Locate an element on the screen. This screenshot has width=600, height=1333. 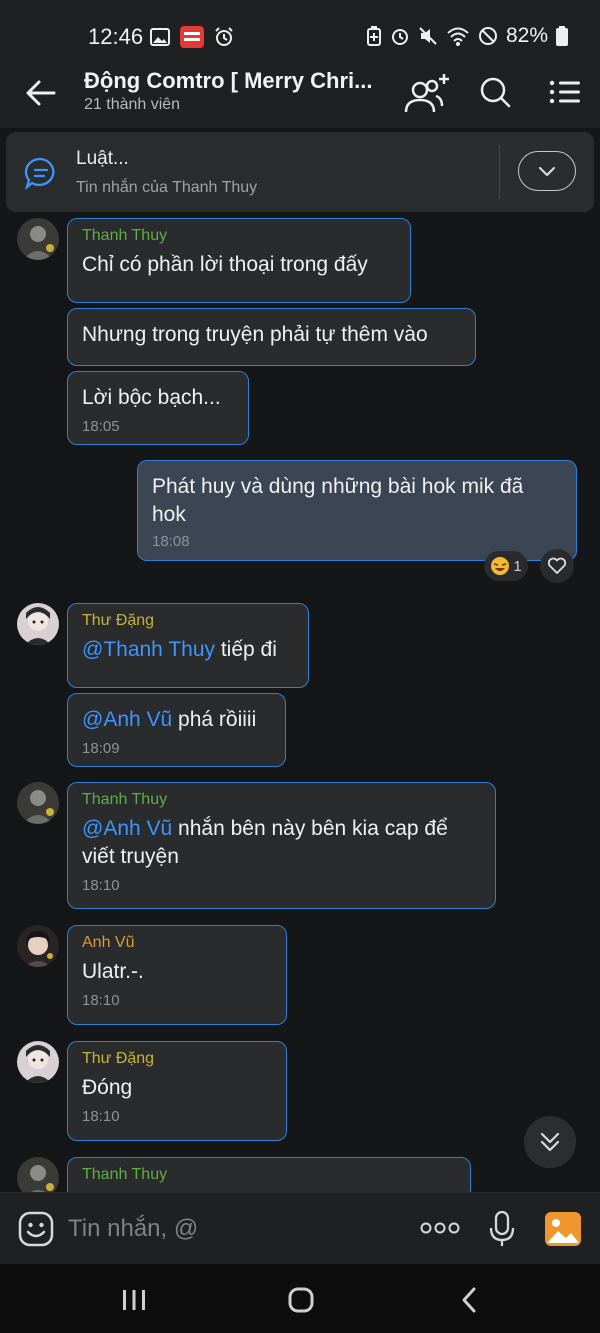
react-heart-button is located at coordinates (557, 566).